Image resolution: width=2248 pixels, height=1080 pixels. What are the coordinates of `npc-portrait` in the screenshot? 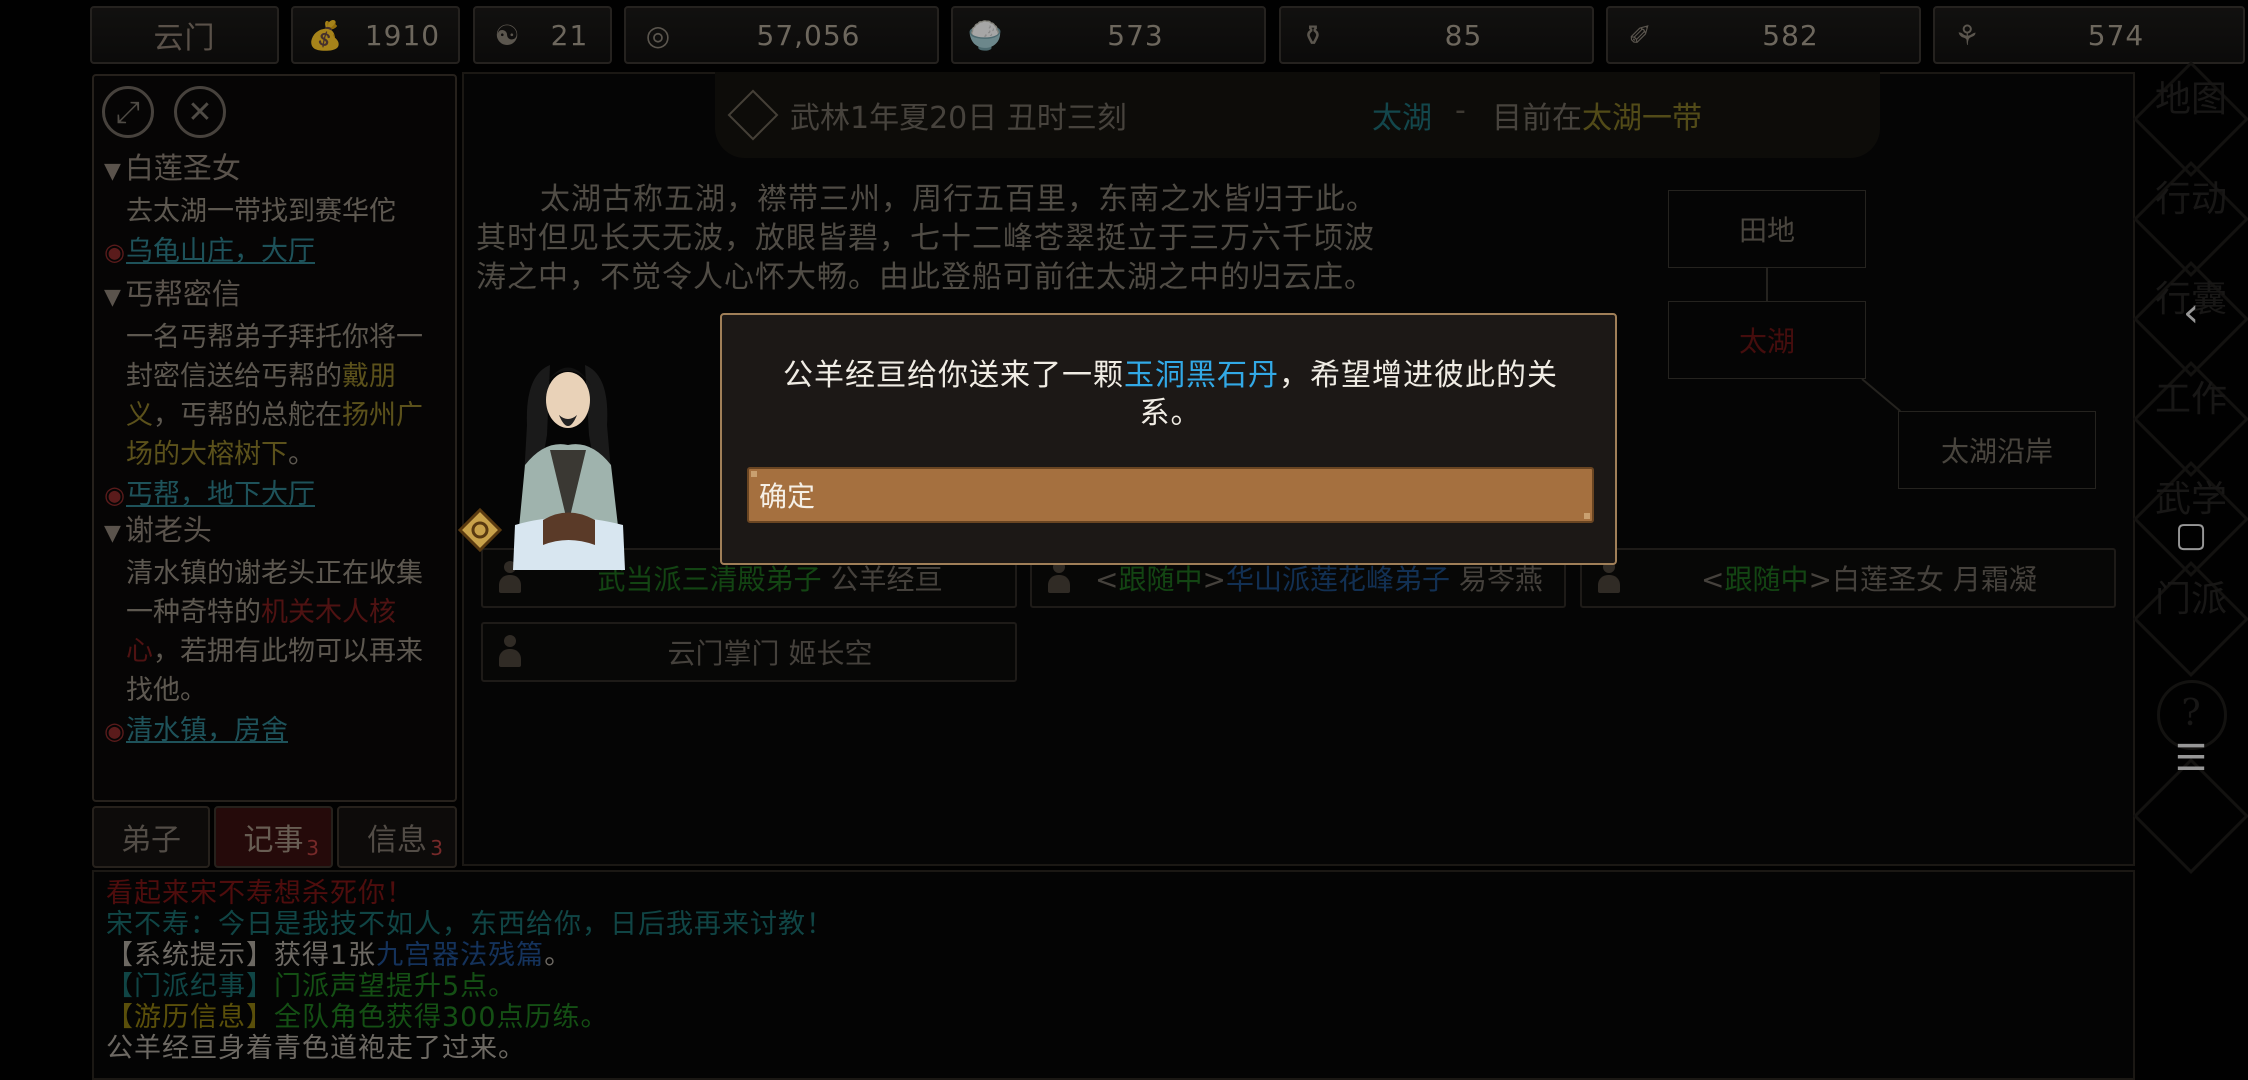 It's located at (541, 467).